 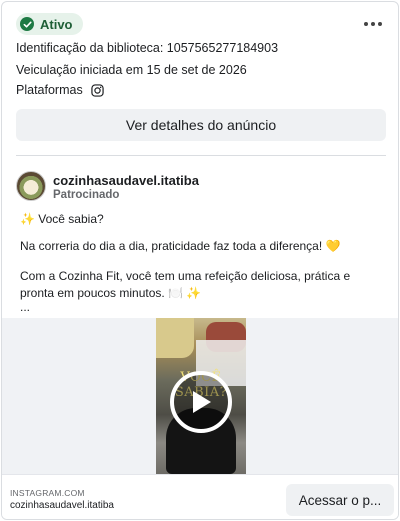 I want to click on status-badge: Ativo, so click(x=49, y=24).